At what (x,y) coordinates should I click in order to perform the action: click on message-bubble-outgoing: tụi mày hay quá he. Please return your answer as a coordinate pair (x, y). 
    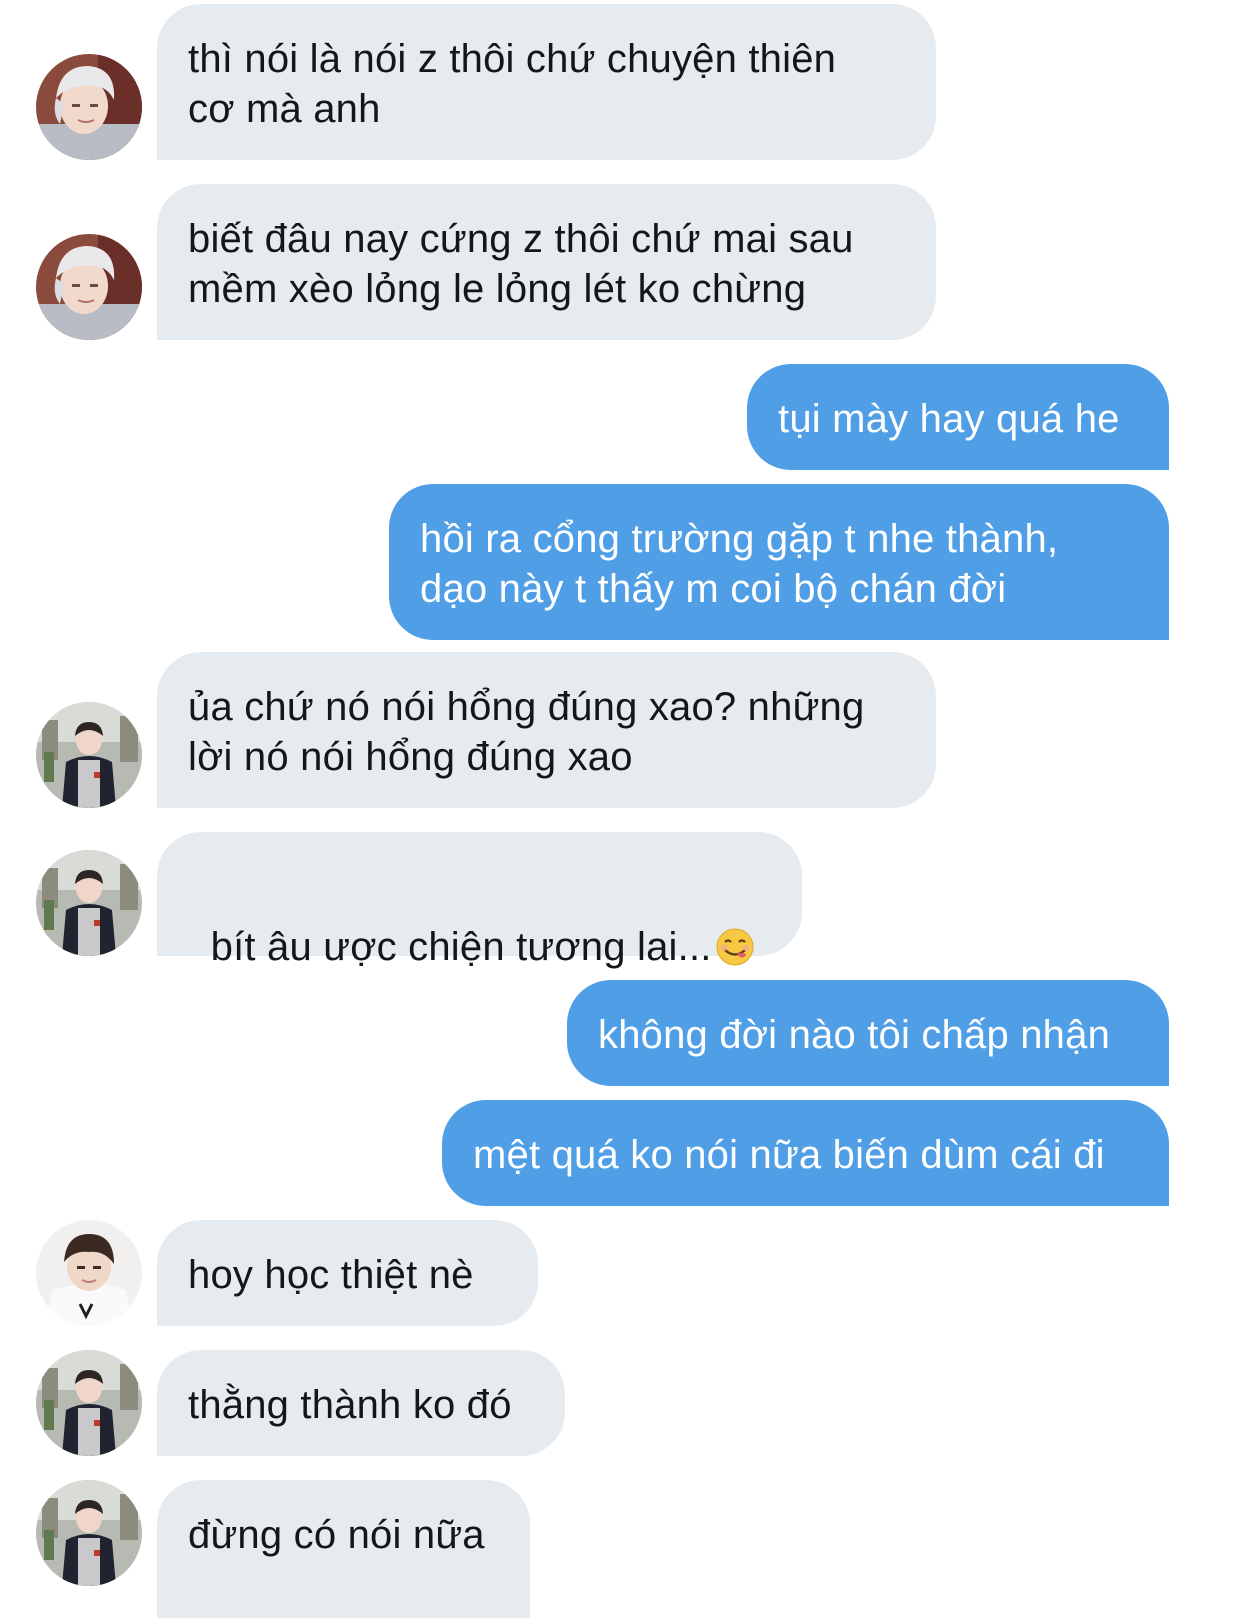
    Looking at the image, I should click on (958, 417).